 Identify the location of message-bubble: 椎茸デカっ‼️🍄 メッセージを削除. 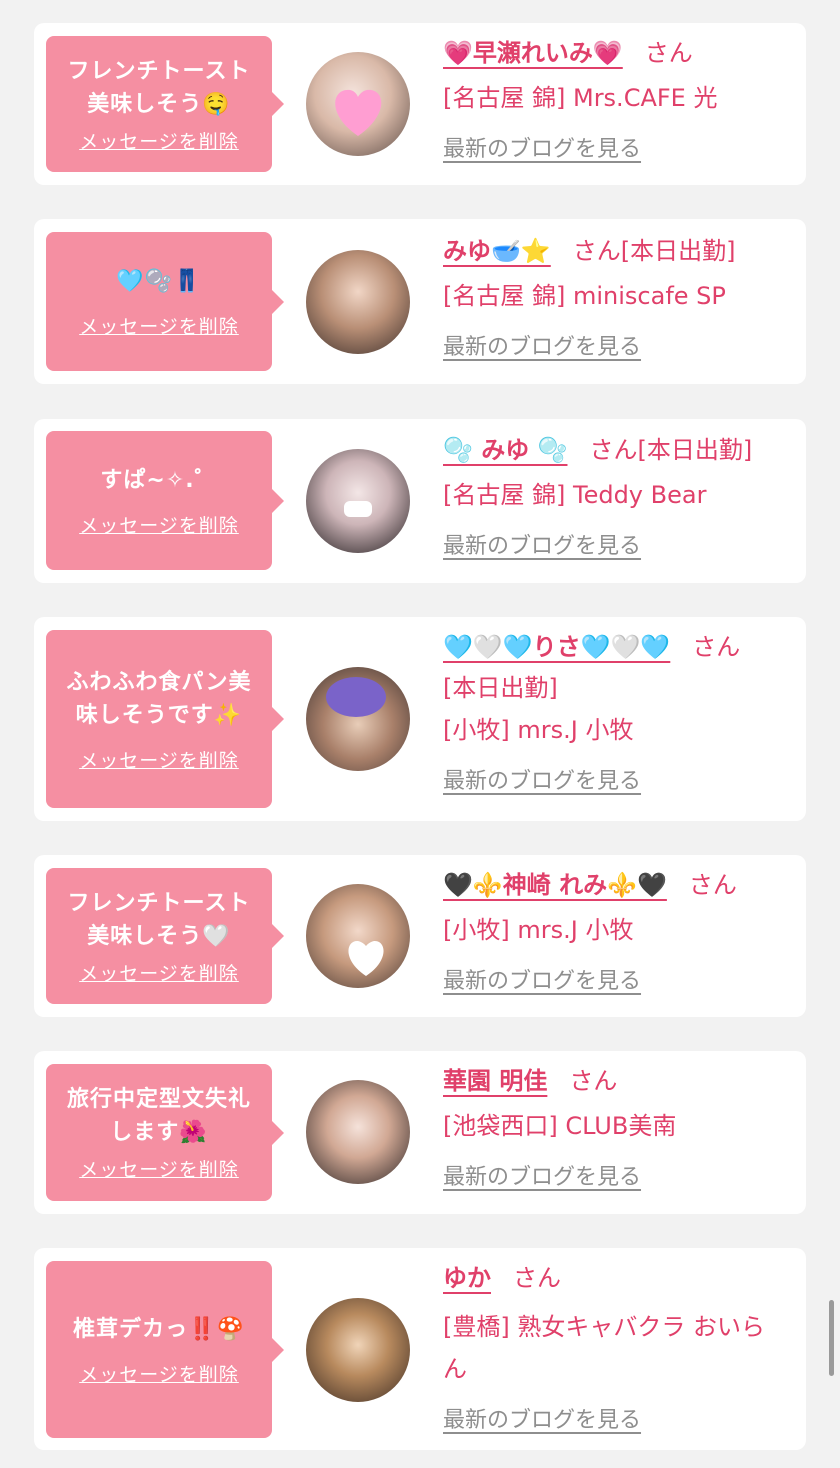
(165, 1349).